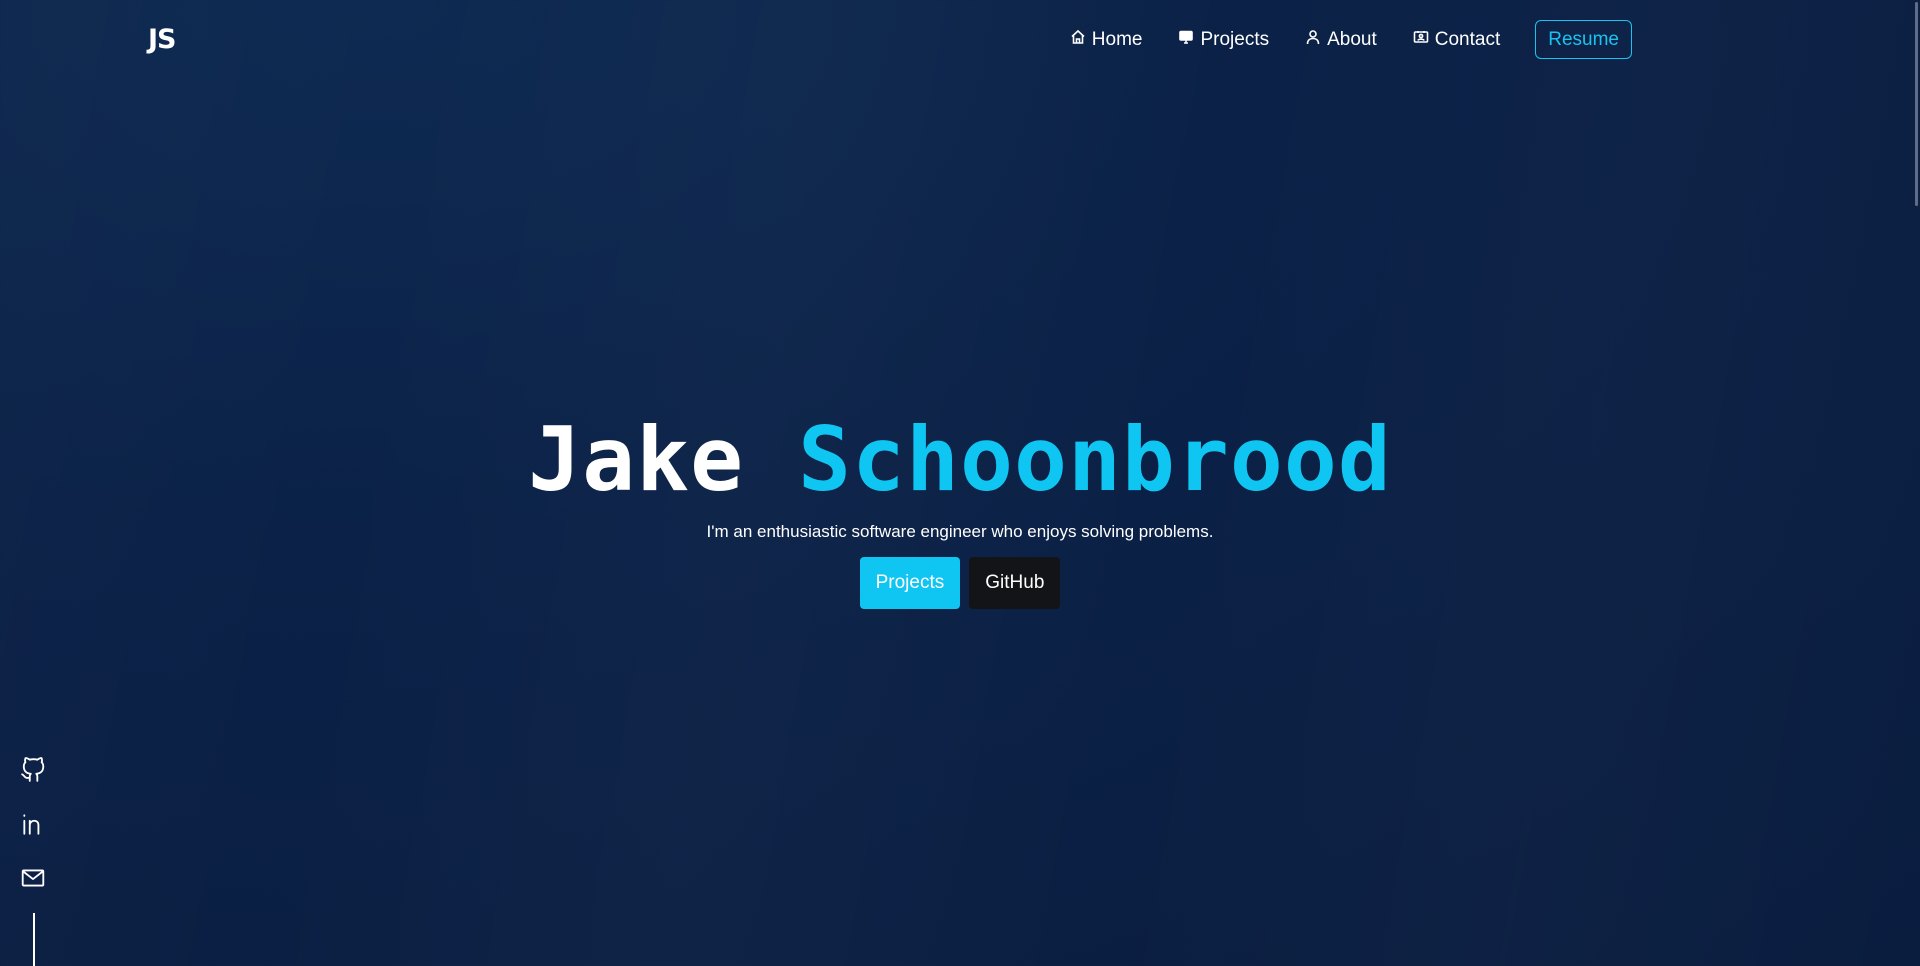  Describe the element at coordinates (34, 939) in the screenshot. I see `social-divider-line` at that location.